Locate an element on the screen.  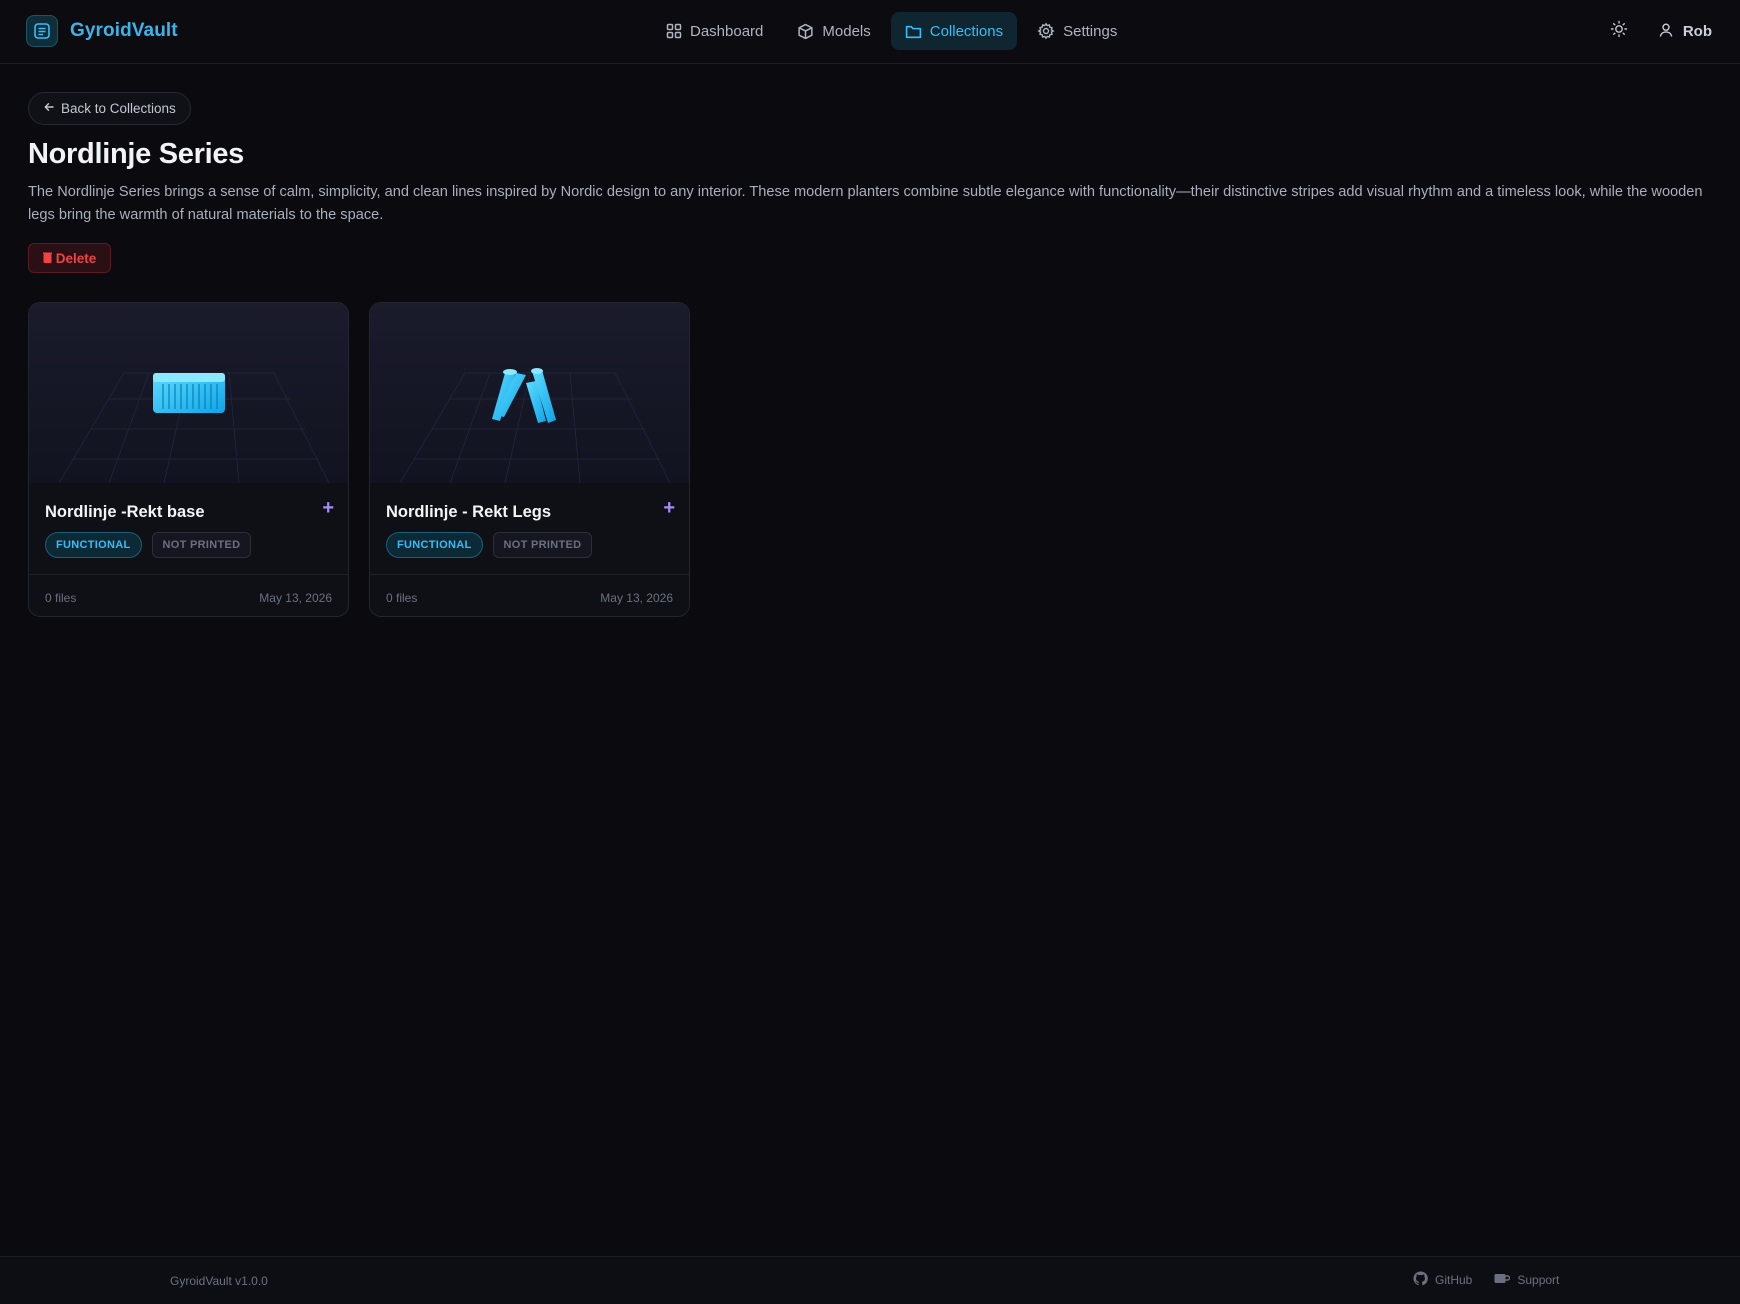
support-label: Support is located at coordinates (1538, 1280).